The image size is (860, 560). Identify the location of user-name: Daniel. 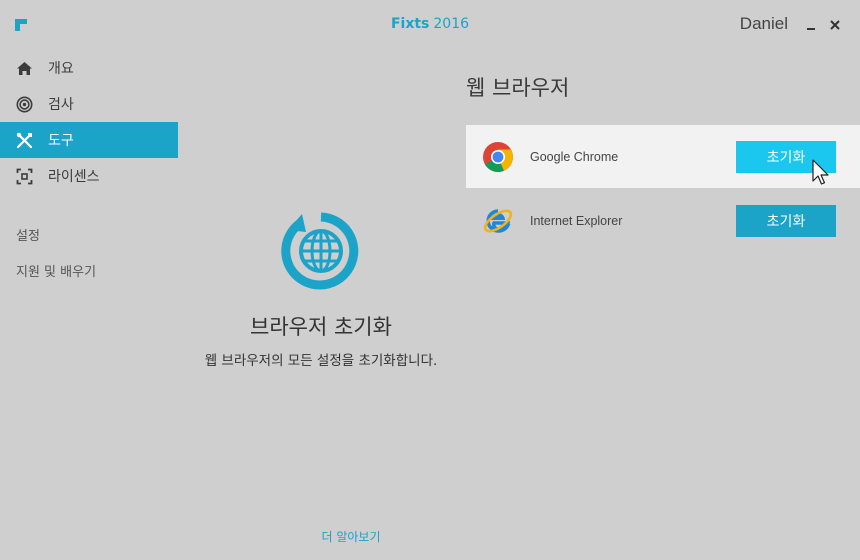
(764, 24).